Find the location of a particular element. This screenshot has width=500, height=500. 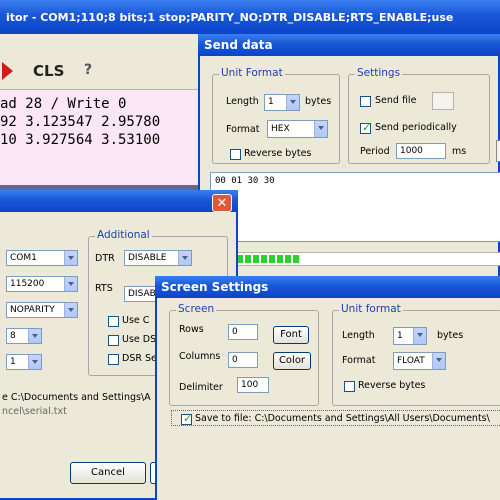

columns-label: Columns is located at coordinates (200, 356).